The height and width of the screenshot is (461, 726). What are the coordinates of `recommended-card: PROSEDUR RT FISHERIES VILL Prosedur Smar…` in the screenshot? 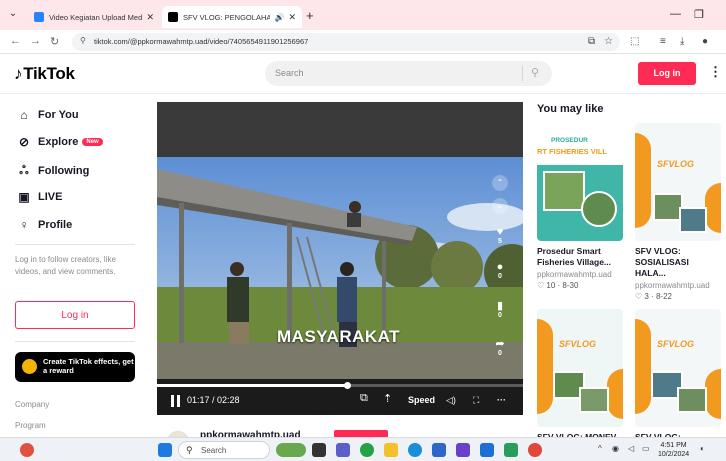 It's located at (580, 206).